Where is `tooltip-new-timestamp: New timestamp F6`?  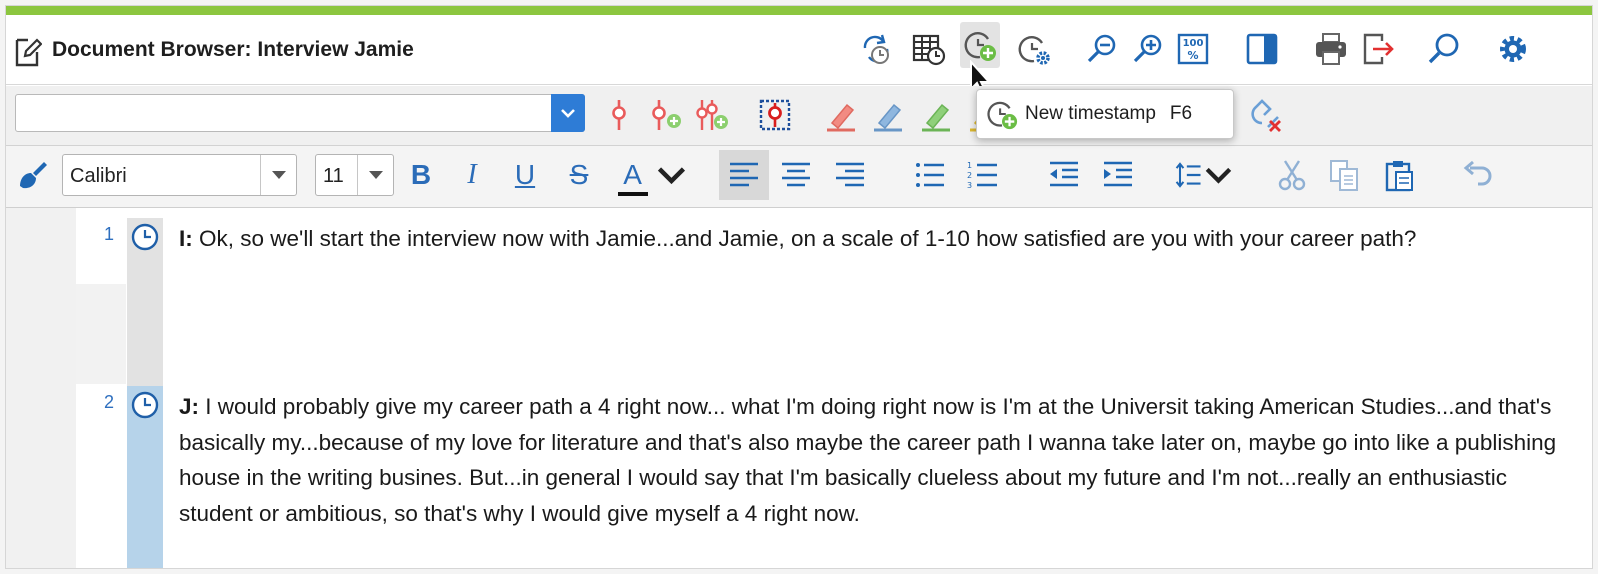
tooltip-new-timestamp: New timestamp F6 is located at coordinates (1105, 114).